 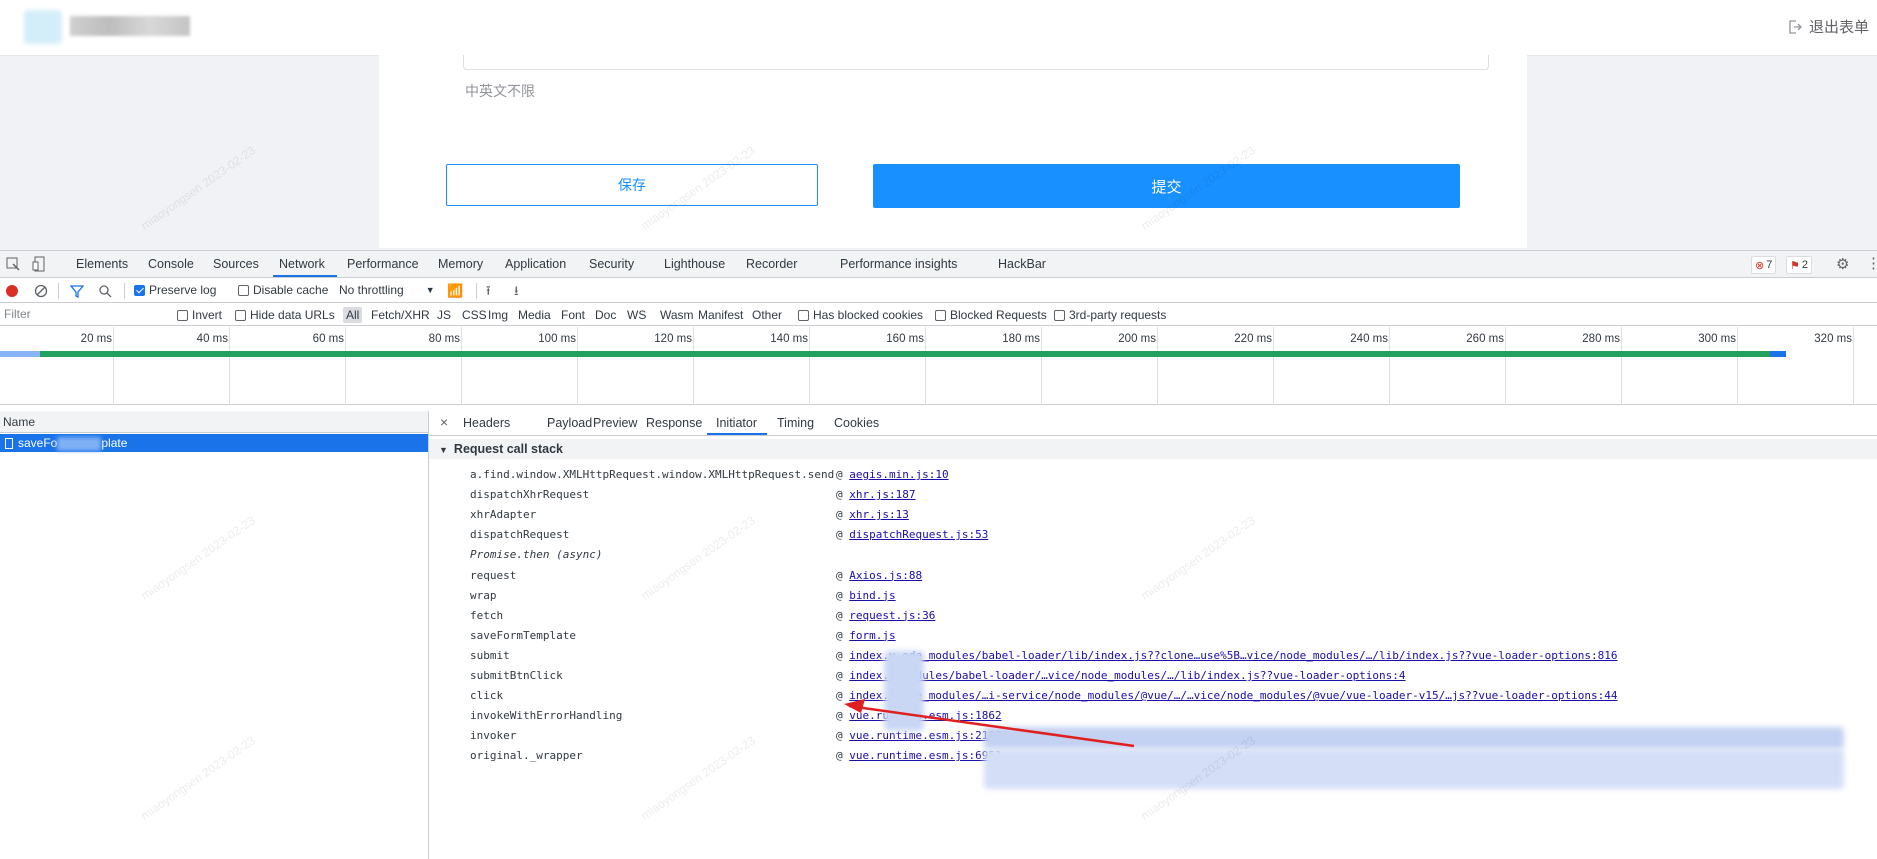 What do you see at coordinates (1871, 263) in the screenshot?
I see `more-options-icon: ⋮` at bounding box center [1871, 263].